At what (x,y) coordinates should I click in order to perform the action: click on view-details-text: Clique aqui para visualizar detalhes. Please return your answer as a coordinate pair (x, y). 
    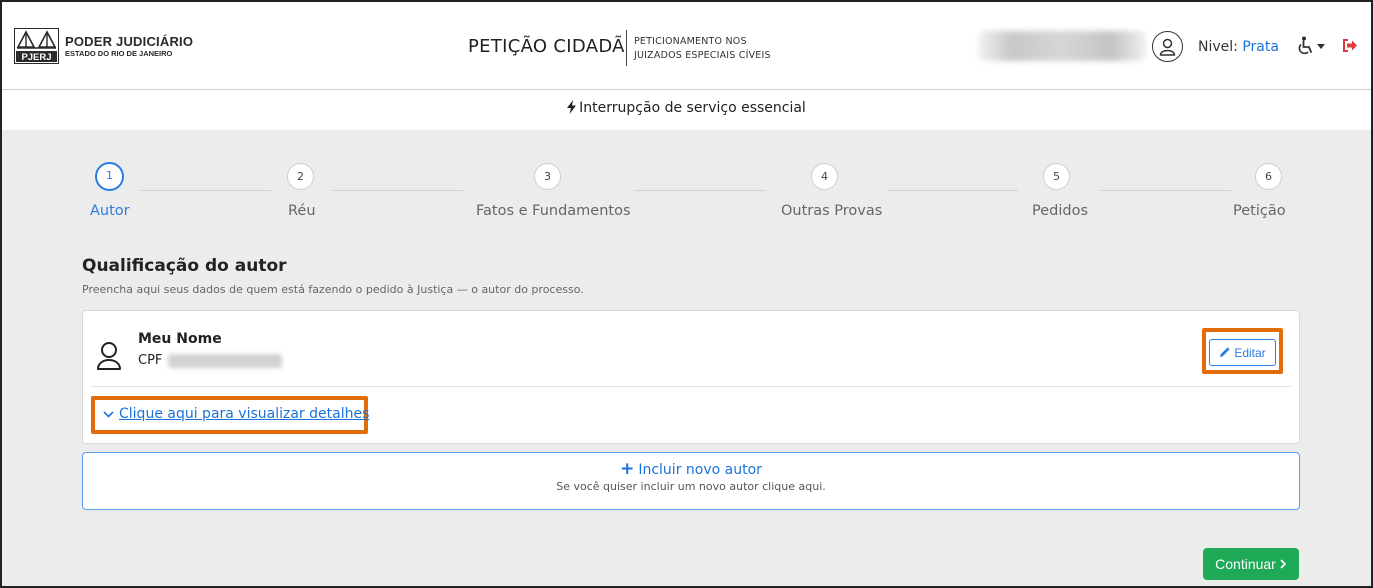
    Looking at the image, I should click on (244, 414).